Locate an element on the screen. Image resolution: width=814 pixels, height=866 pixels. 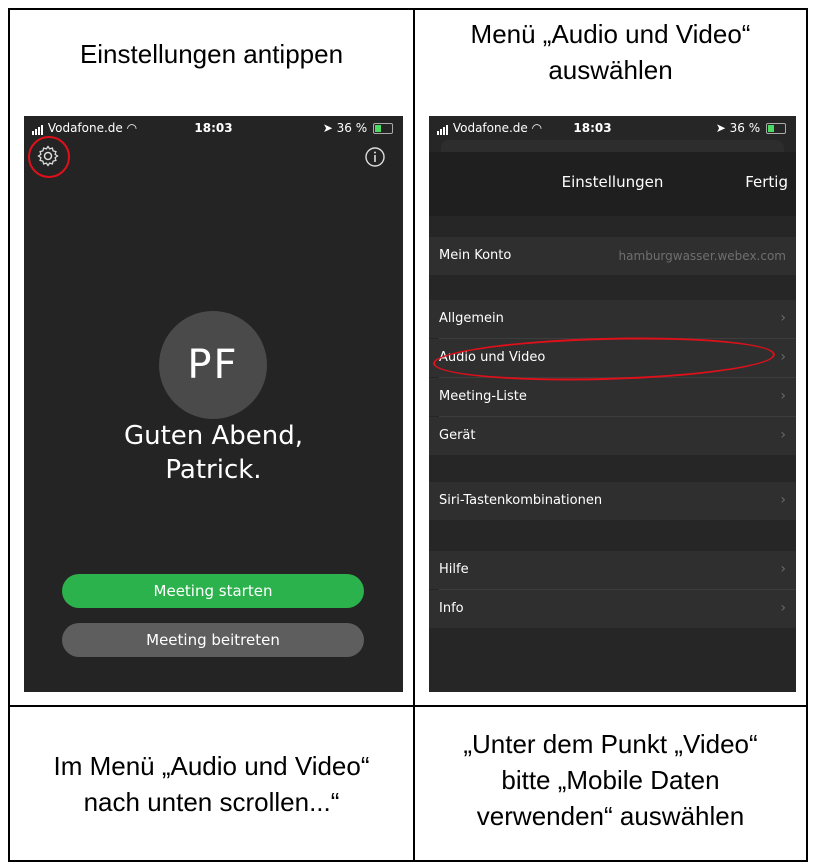
cell-title-top-right-line1: Menü „Audio und Video“ is located at coordinates (610, 34).